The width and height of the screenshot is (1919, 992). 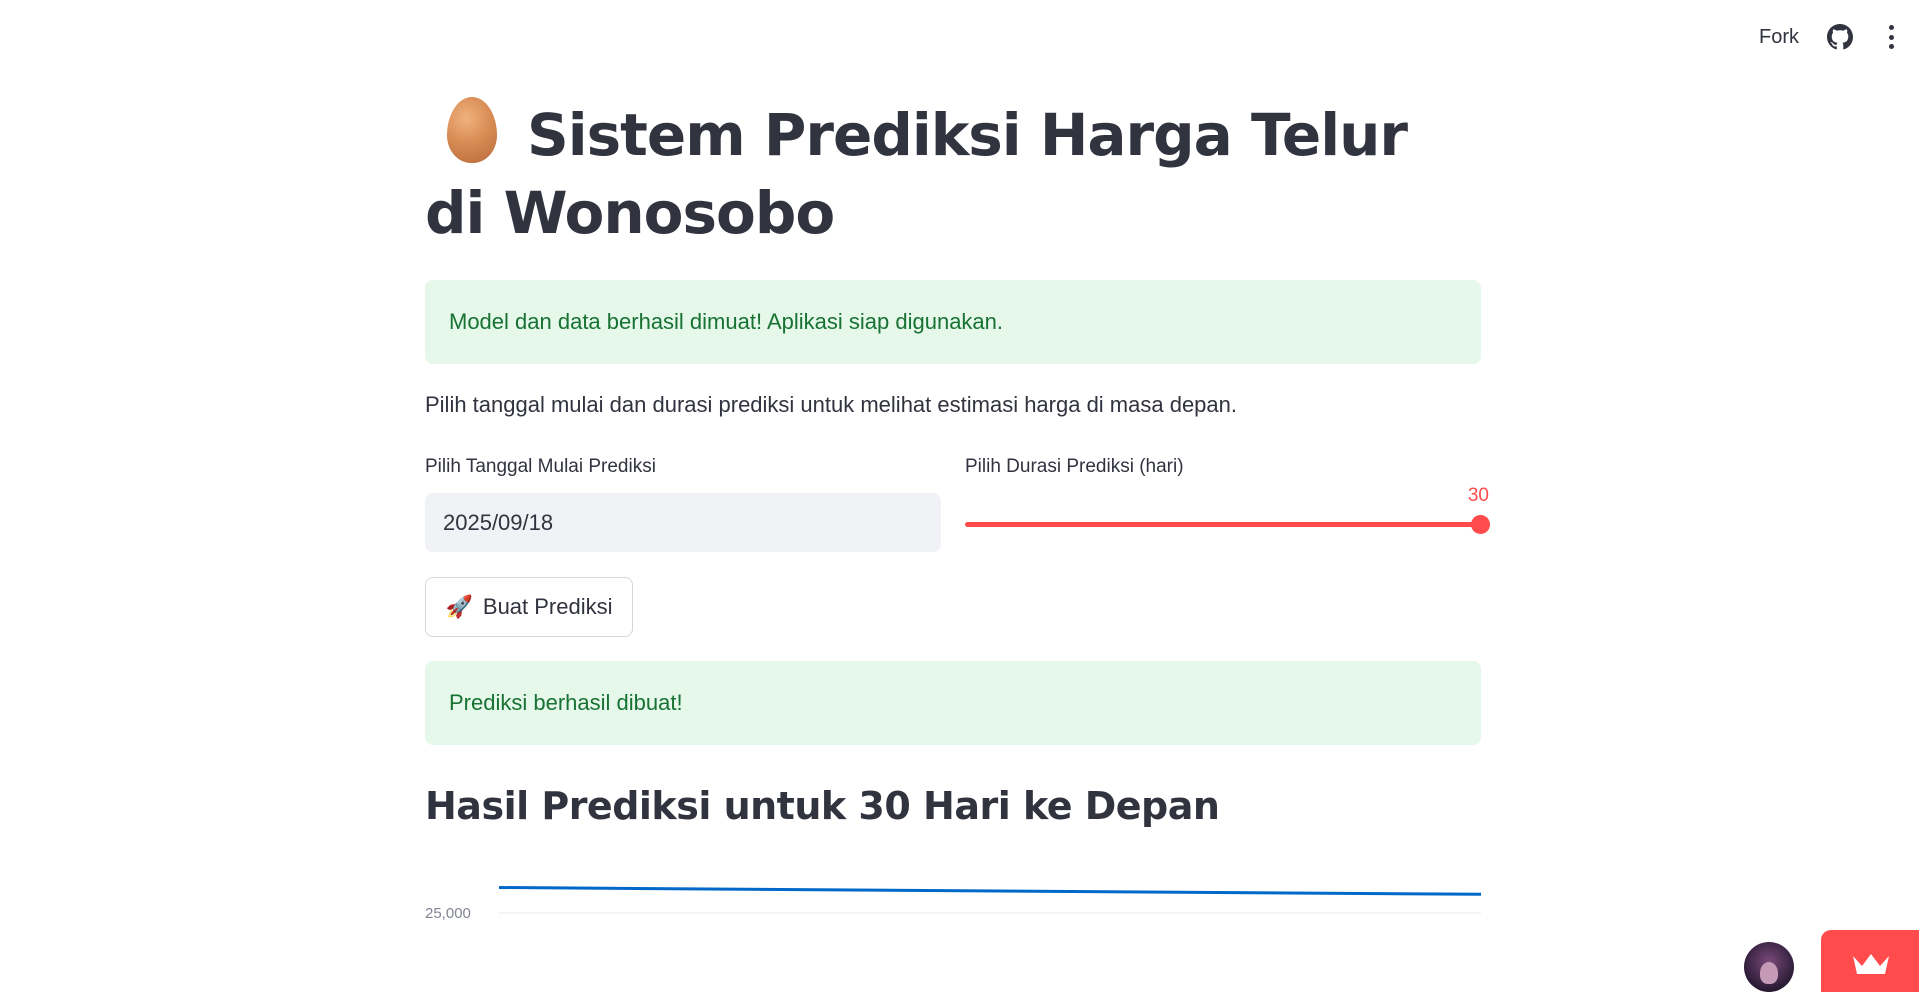 I want to click on start-date-input: 2025/09/18, so click(x=683, y=522).